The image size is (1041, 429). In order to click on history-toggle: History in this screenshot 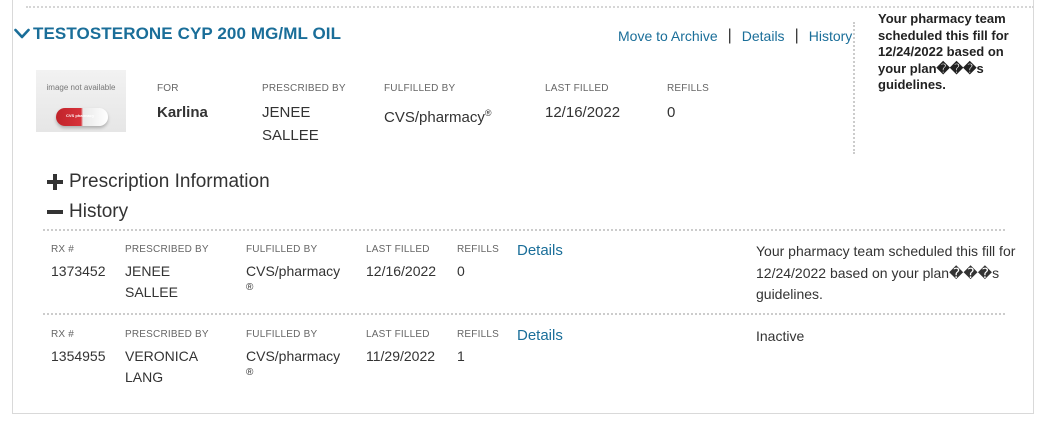, I will do `click(87, 212)`.